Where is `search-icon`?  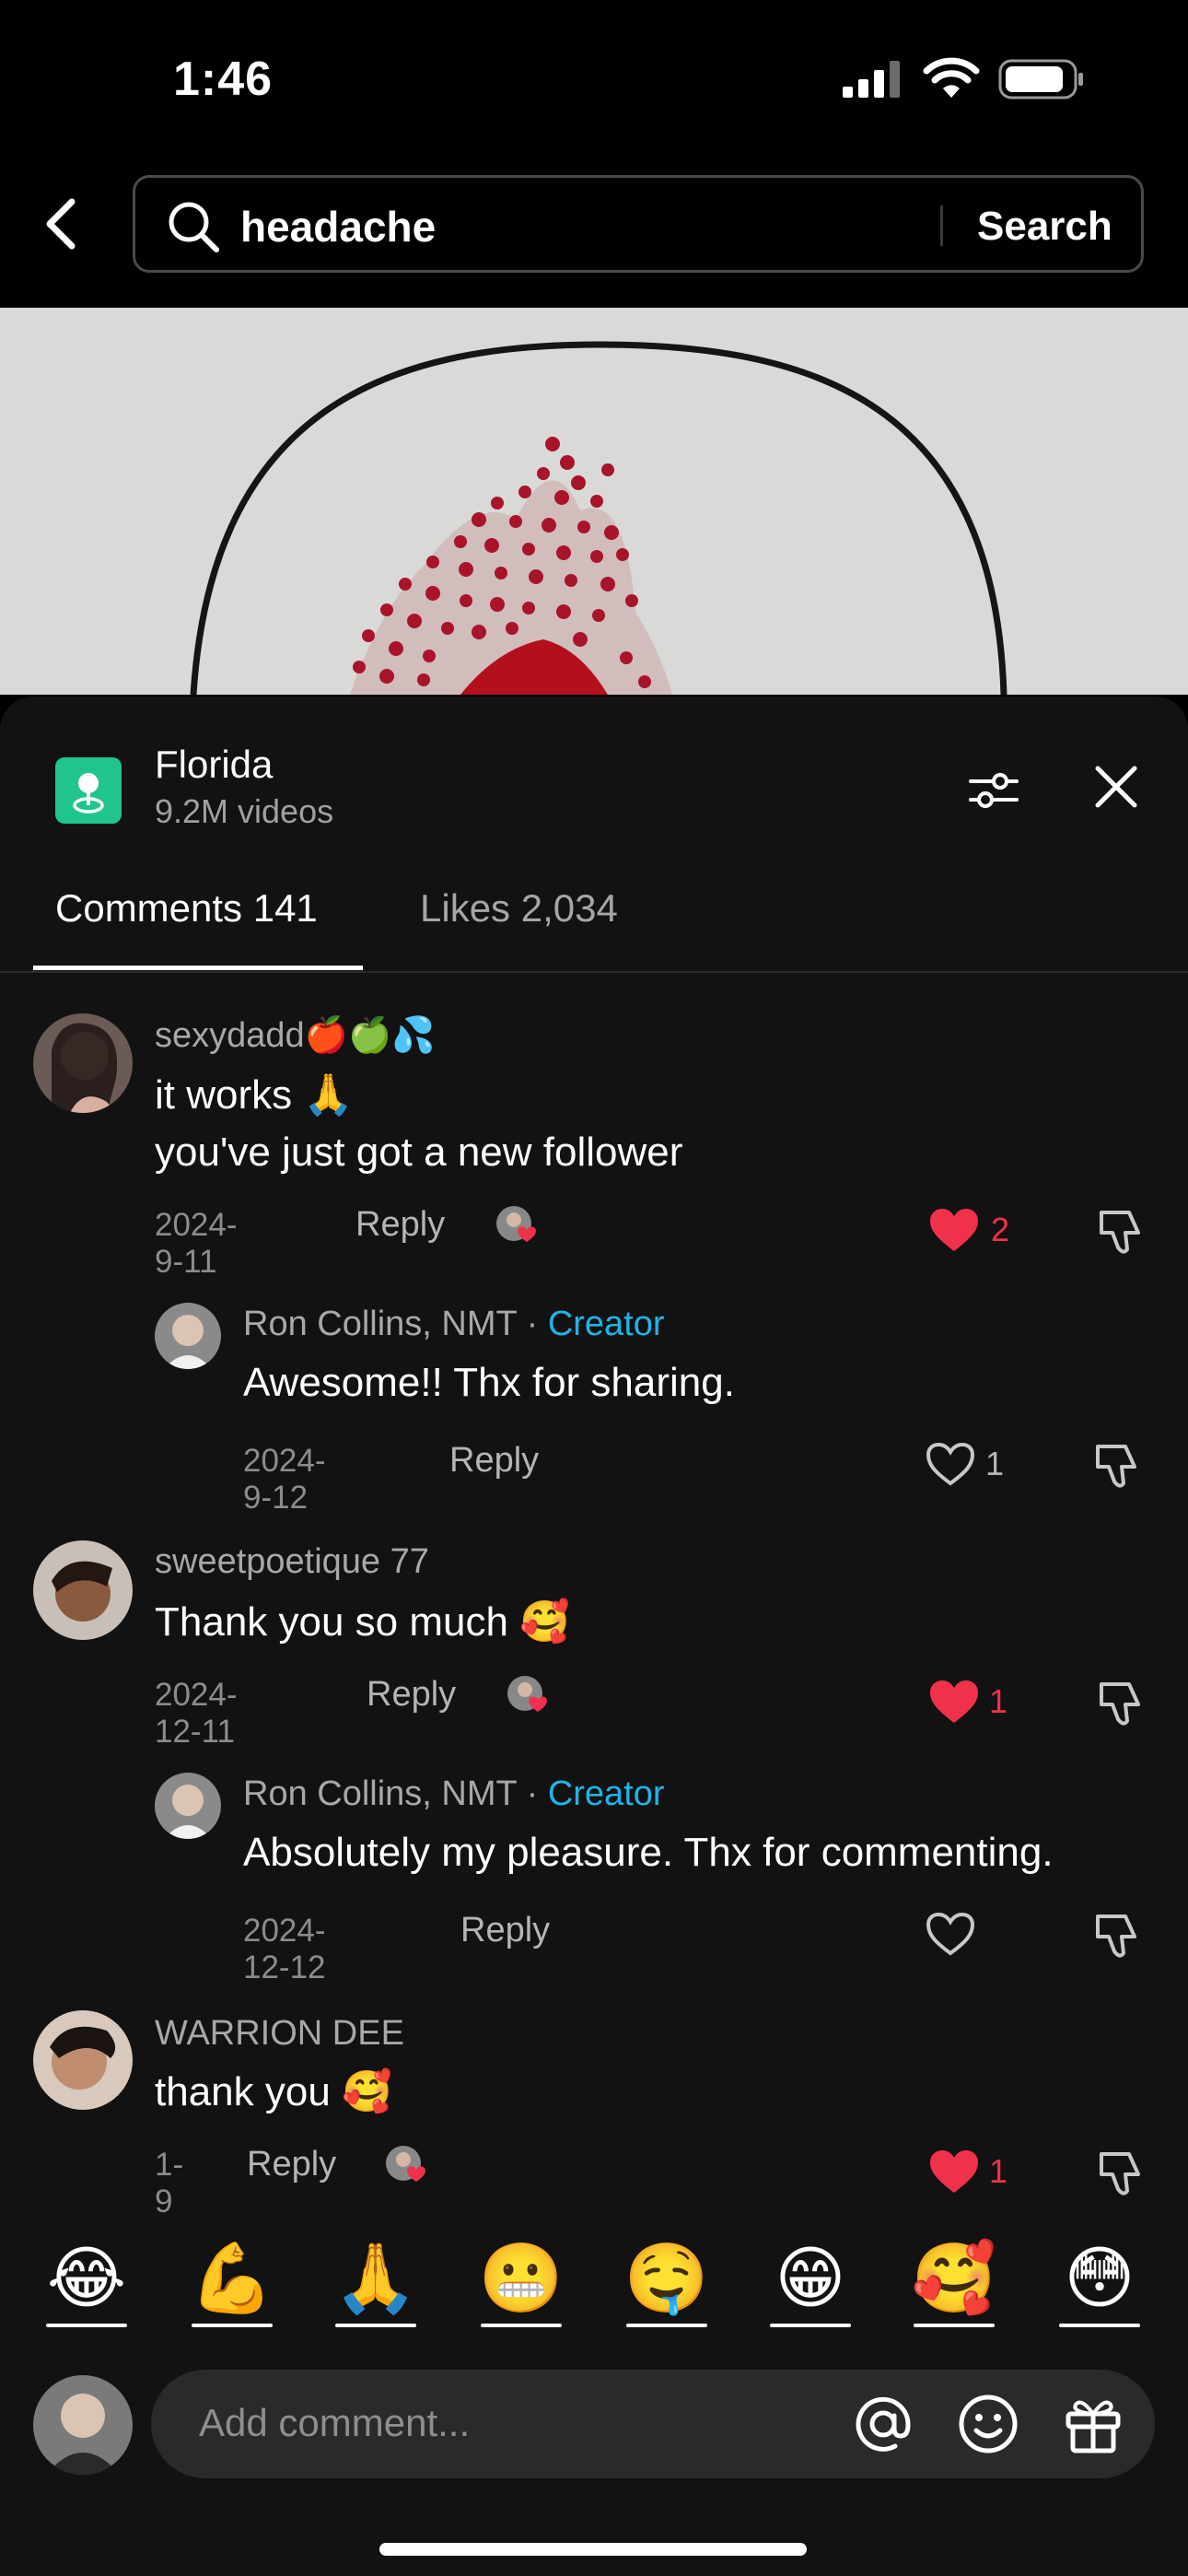 search-icon is located at coordinates (194, 227).